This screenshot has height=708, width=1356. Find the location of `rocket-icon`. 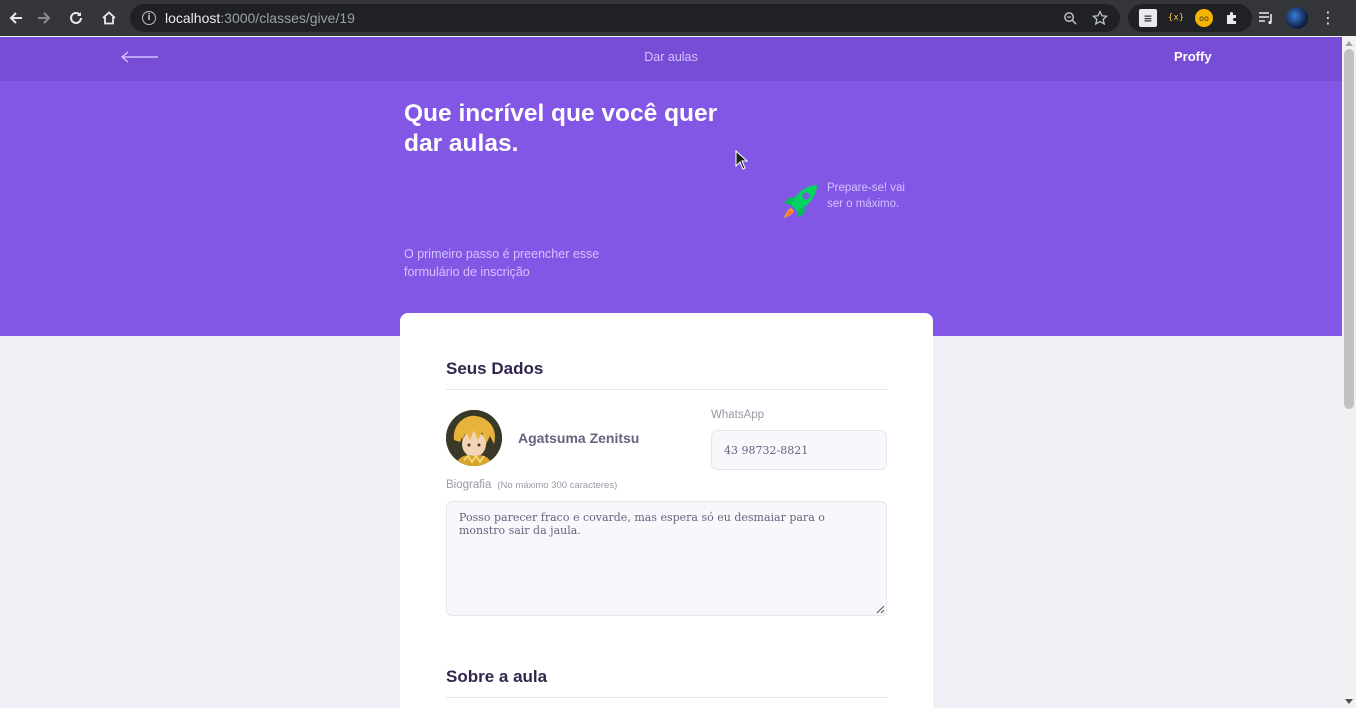

rocket-icon is located at coordinates (800, 201).